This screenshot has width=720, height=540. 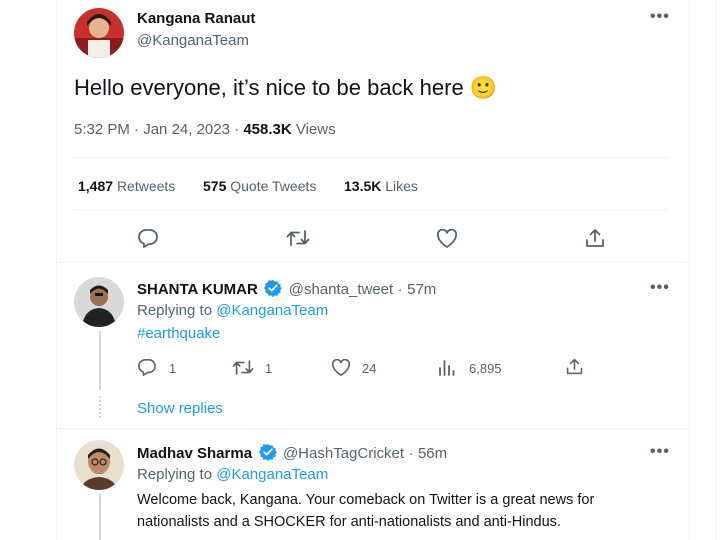 I want to click on likes-count: 13.5K, so click(x=363, y=186).